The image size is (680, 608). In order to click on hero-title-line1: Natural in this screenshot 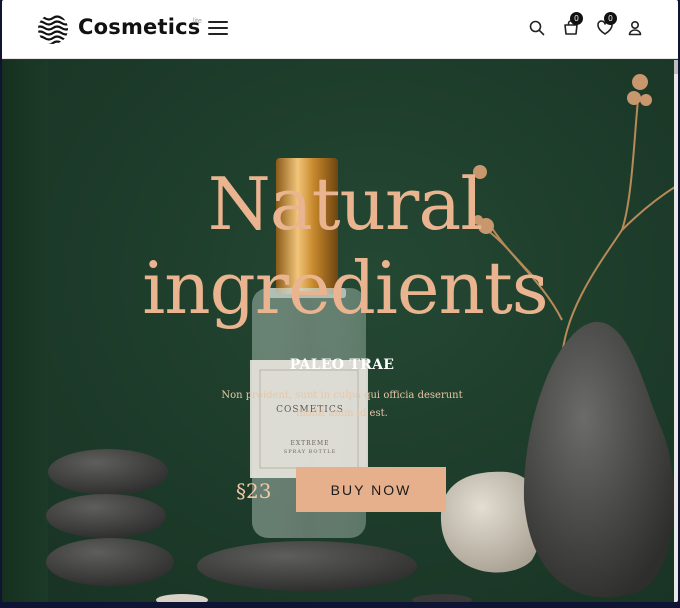, I will do `click(345, 204)`.